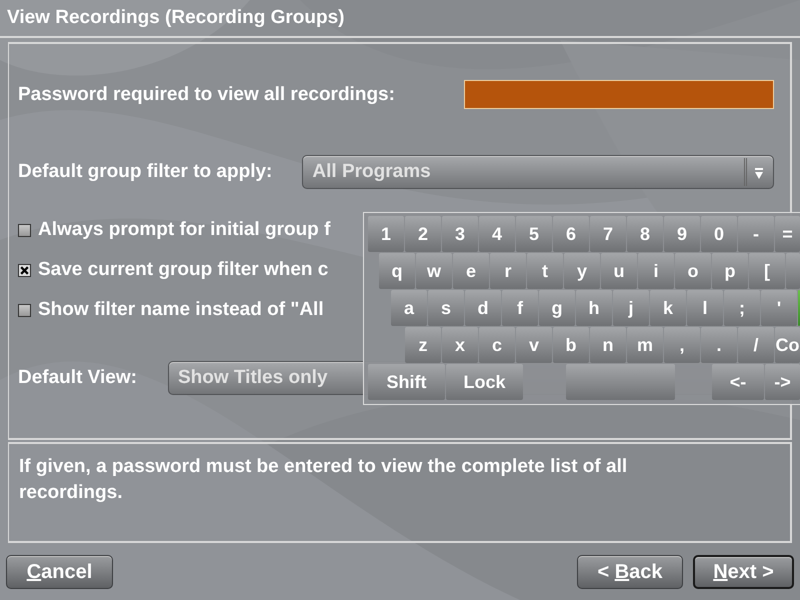  I want to click on keyboard-key: 3, so click(460, 234).